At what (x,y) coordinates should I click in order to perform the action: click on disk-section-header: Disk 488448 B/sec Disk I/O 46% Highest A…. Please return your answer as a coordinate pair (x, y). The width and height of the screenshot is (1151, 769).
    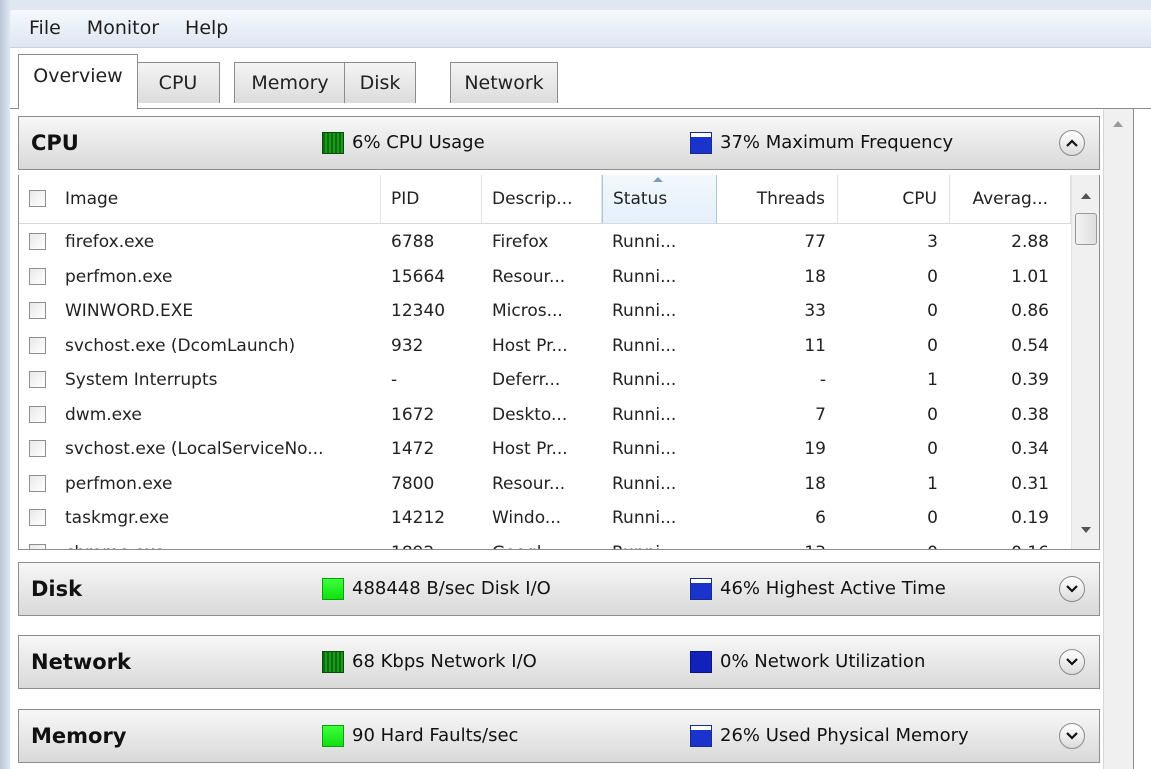
    Looking at the image, I should click on (559, 589).